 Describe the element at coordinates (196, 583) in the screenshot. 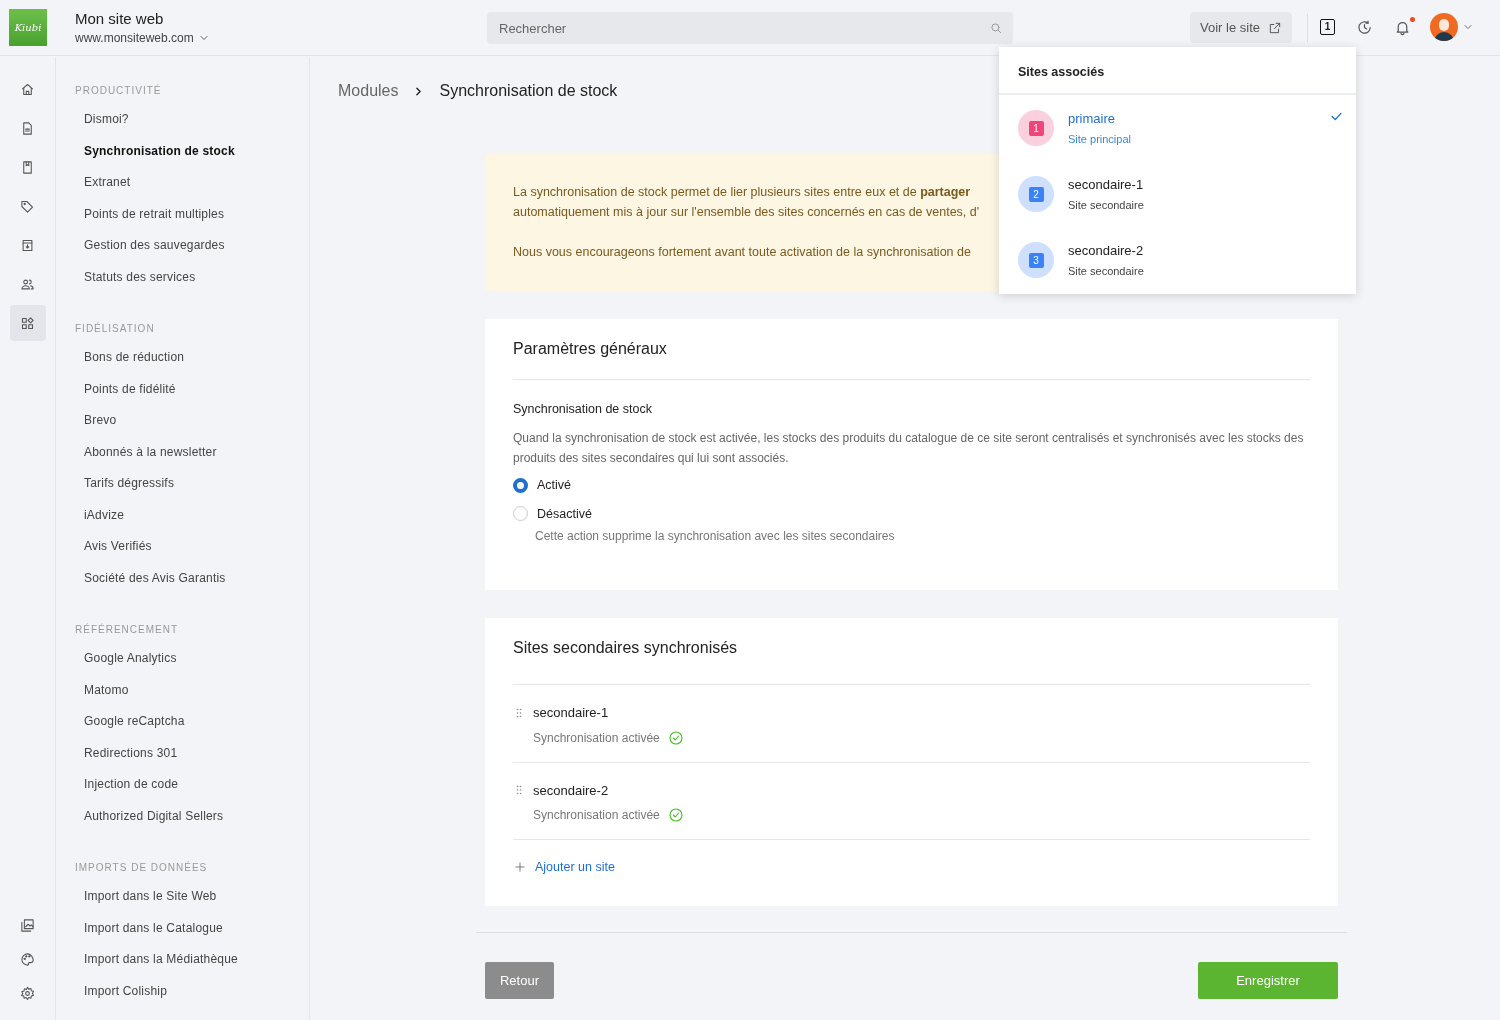

I see `sidebar-link: Société des Avis Garantis` at that location.